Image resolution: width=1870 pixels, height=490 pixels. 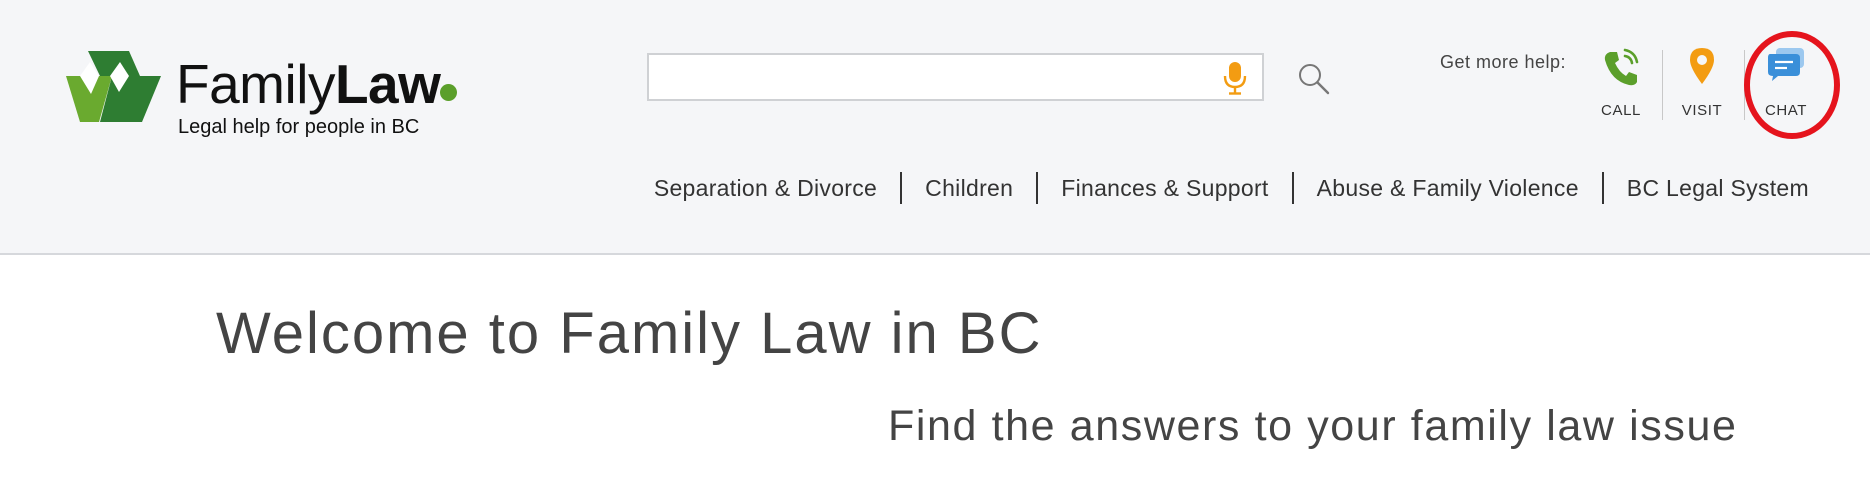 I want to click on brand-tagline: Legal help for people in BC, so click(x=299, y=127).